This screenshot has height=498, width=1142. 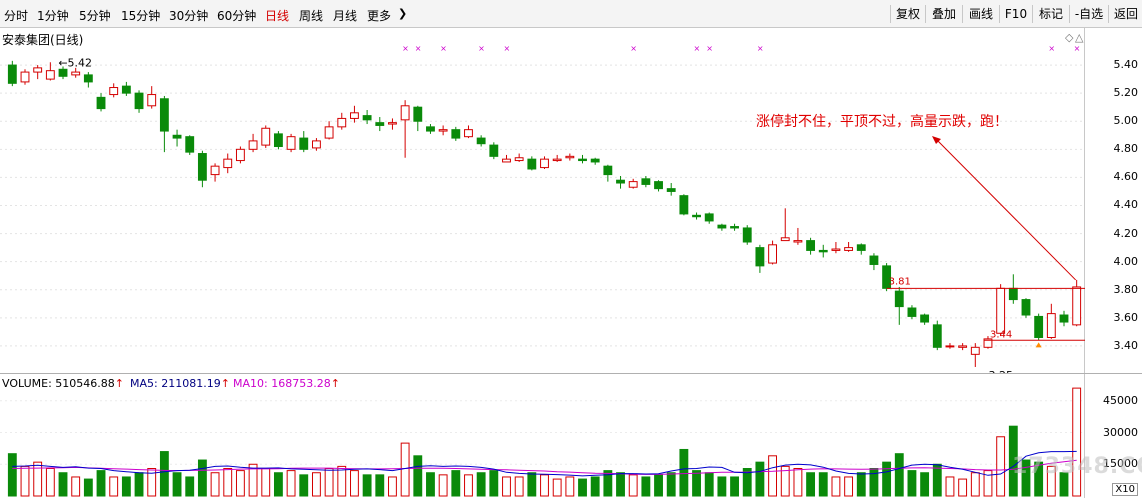 I want to click on chevron-right-icon: ❯, so click(x=402, y=13).